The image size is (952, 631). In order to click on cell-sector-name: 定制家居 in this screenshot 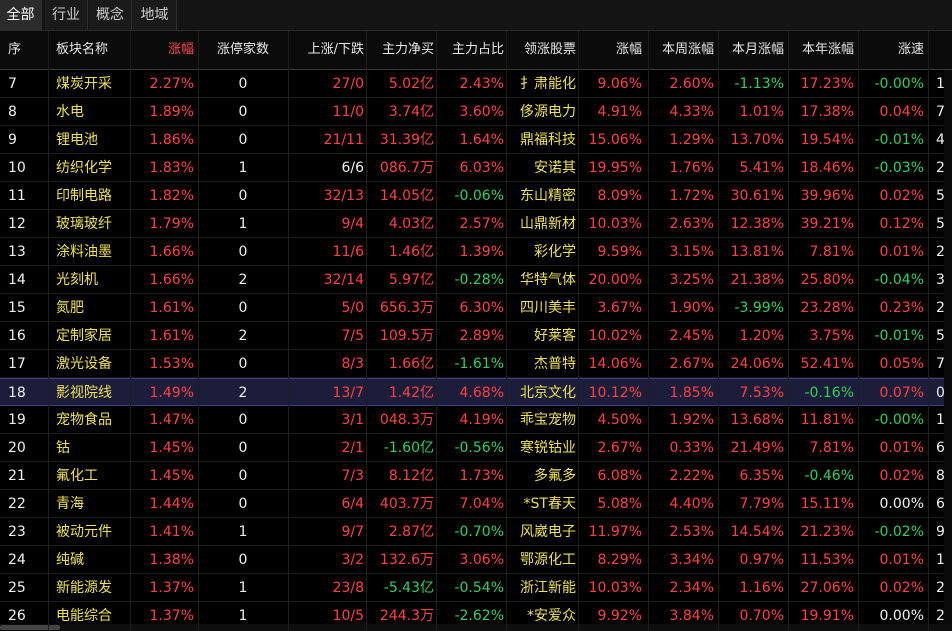, I will do `click(94, 335)`.